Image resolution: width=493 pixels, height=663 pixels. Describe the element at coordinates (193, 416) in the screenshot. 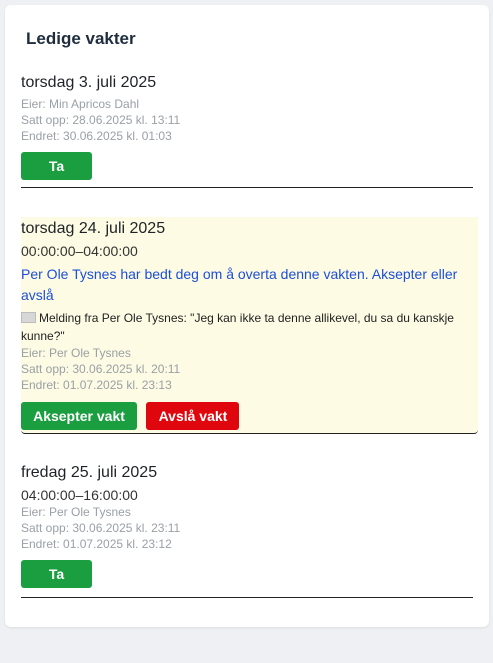

I see `decline-shift-button: Avslå vakt` at that location.